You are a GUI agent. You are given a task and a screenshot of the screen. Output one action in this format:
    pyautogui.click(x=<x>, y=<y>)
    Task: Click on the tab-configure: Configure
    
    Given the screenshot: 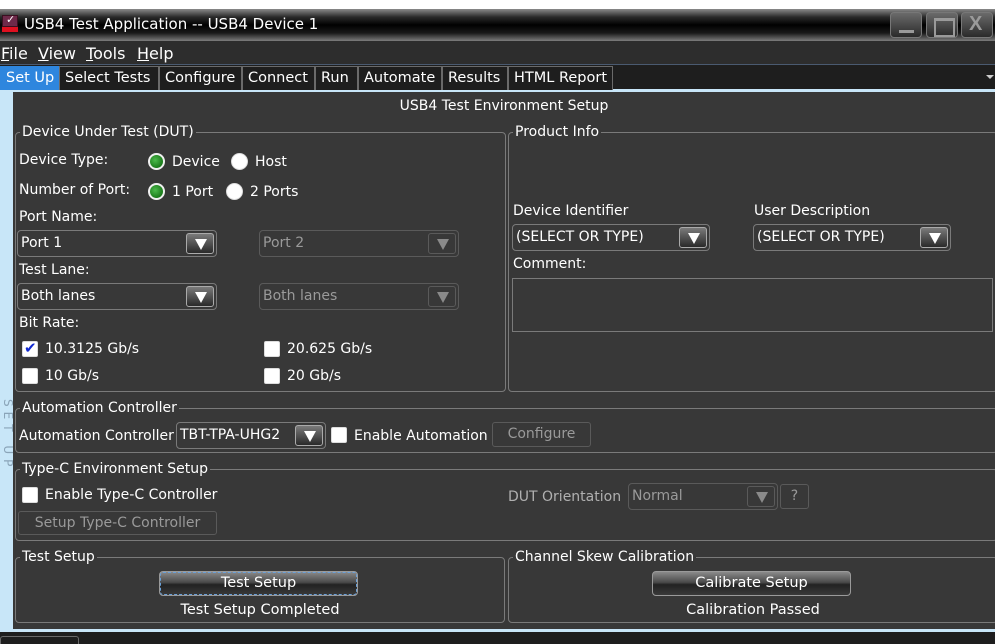 What is the action you would take?
    pyautogui.click(x=200, y=78)
    